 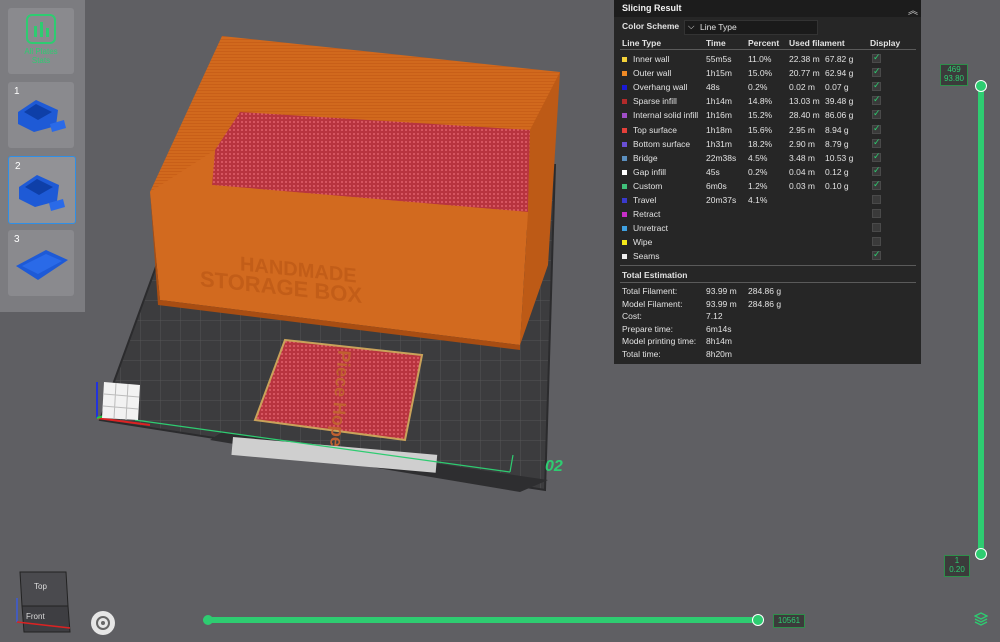 What do you see at coordinates (718, 27) in the screenshot?
I see `color-scheme-value: Line Type` at bounding box center [718, 27].